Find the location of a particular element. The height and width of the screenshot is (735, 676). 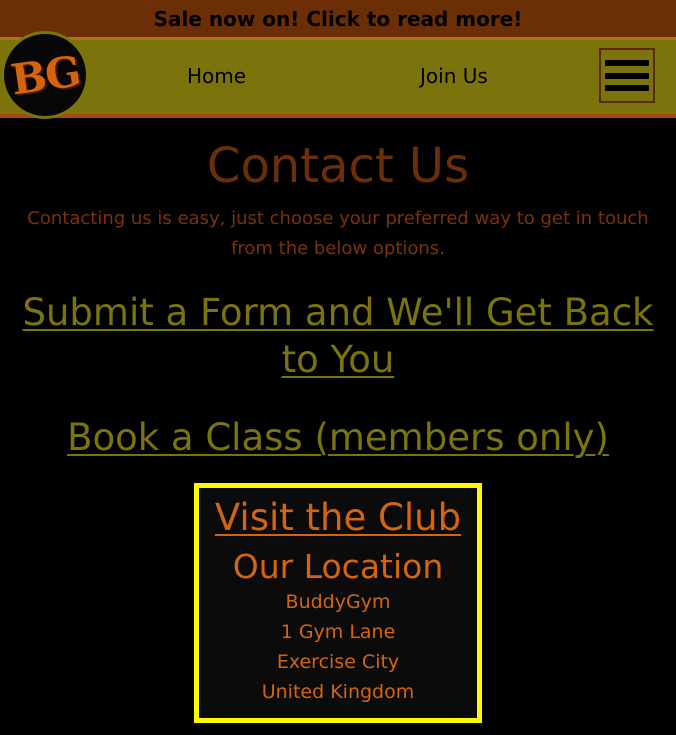

hamburger-menu-button is located at coordinates (627, 75).